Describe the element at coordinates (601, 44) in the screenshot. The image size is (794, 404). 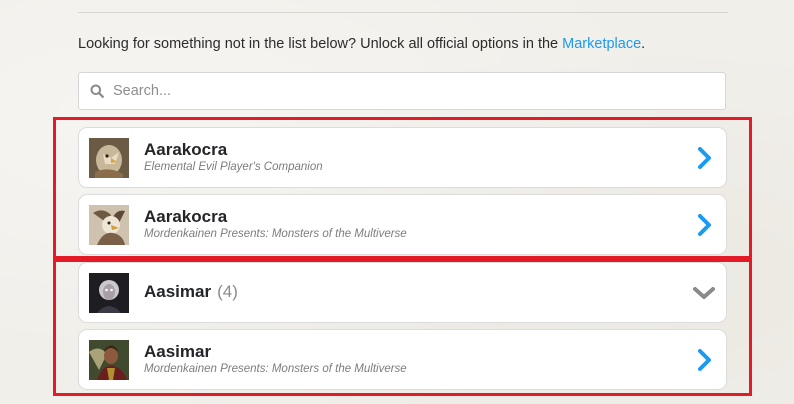
I see `marketplace-link: Marketplace` at that location.